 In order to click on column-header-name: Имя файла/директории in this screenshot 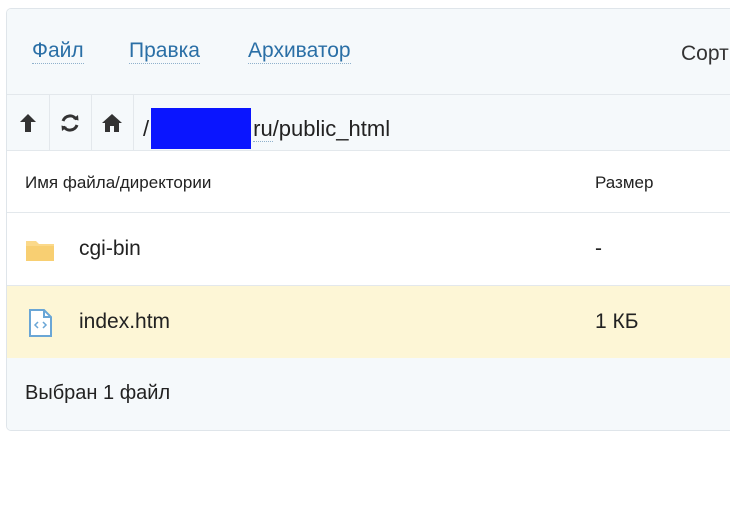, I will do `click(118, 183)`.